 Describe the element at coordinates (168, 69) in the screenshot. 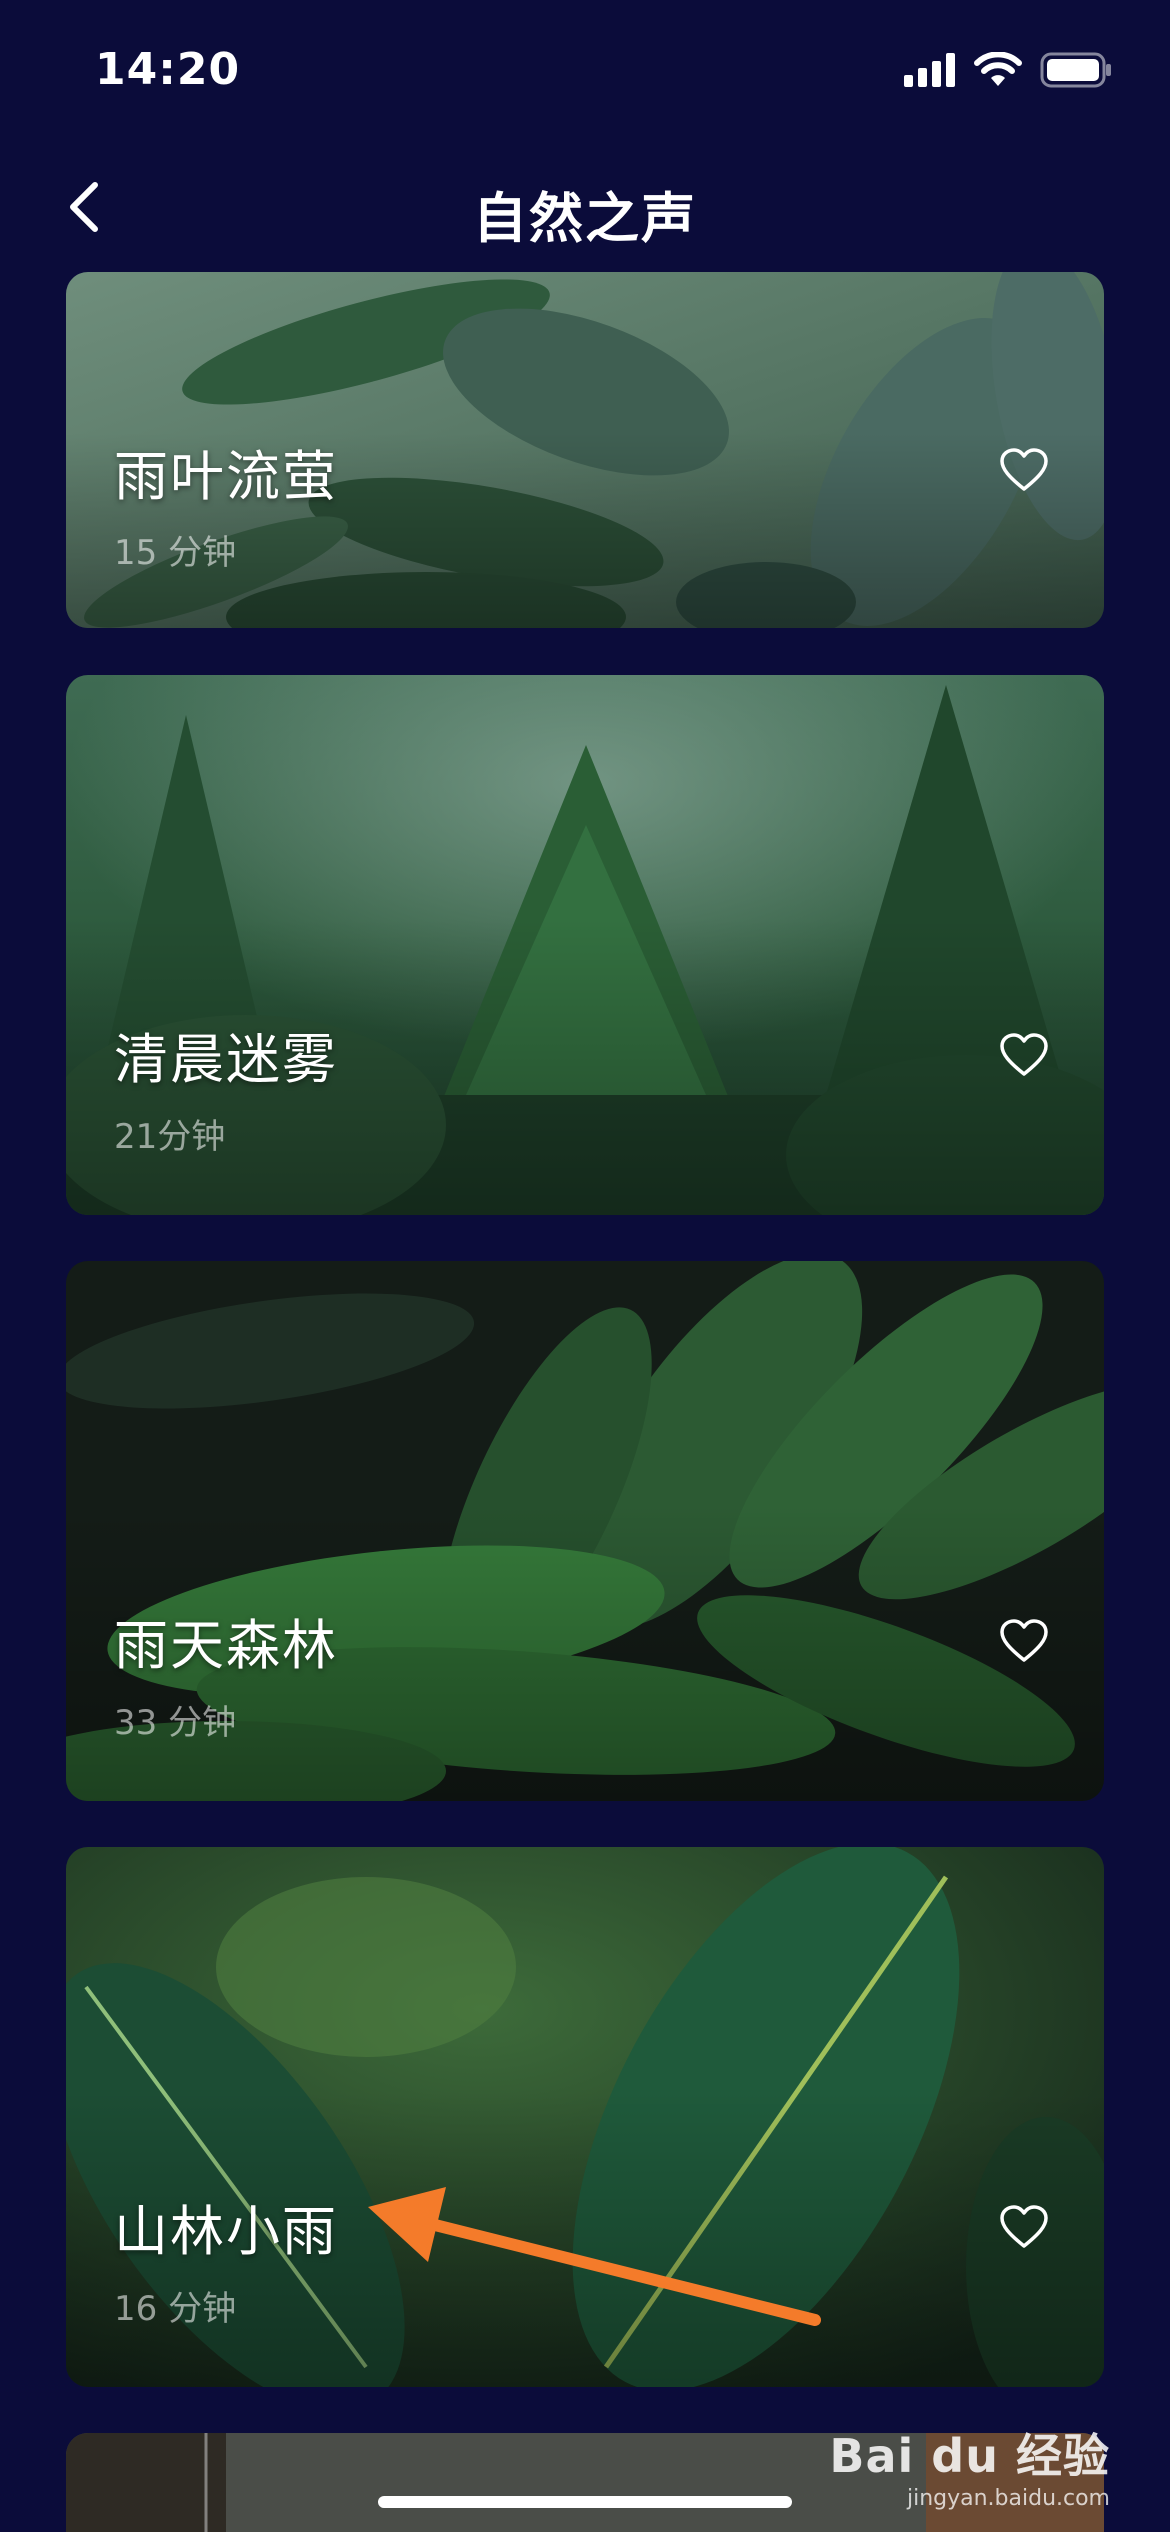

I see `status-time: 14:20` at that location.